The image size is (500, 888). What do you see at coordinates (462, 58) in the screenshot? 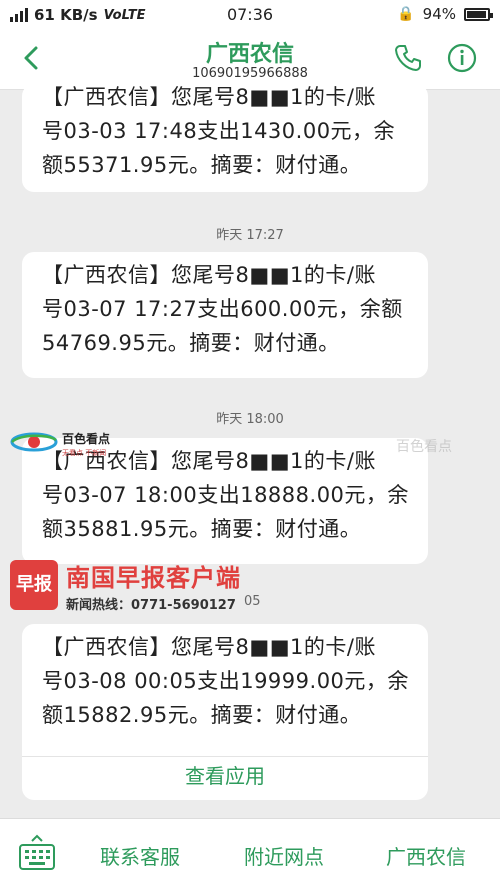
I see `info-icon` at bounding box center [462, 58].